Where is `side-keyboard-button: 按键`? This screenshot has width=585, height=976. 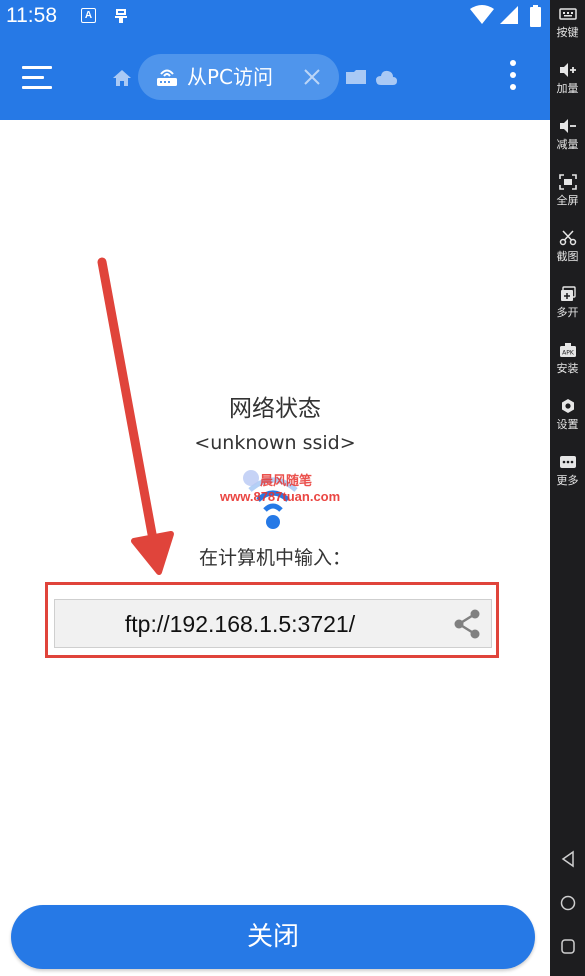 side-keyboard-button: 按键 is located at coordinates (567, 31).